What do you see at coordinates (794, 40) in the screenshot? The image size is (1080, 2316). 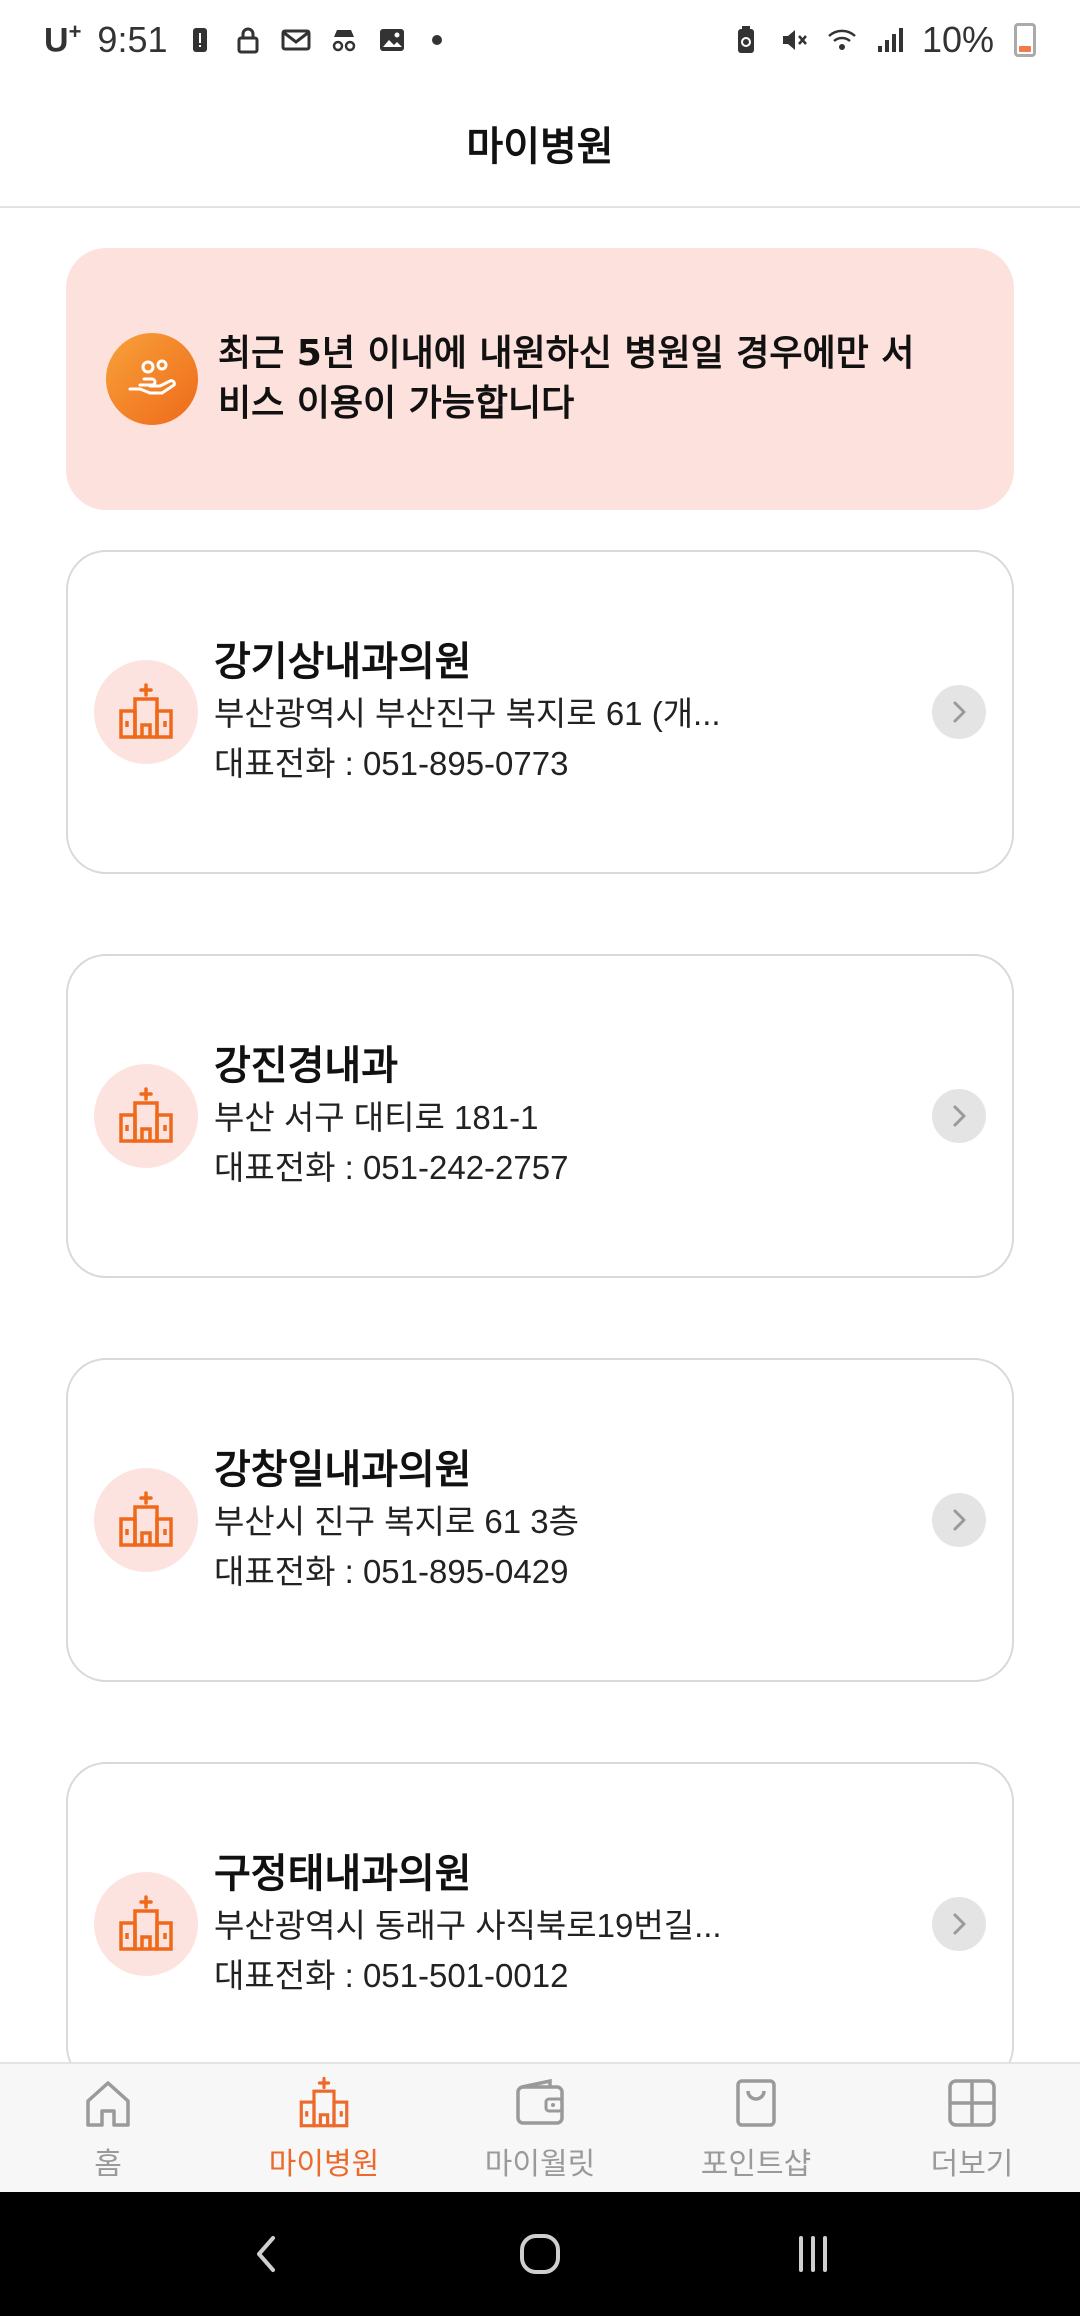 I see `mute-icon` at bounding box center [794, 40].